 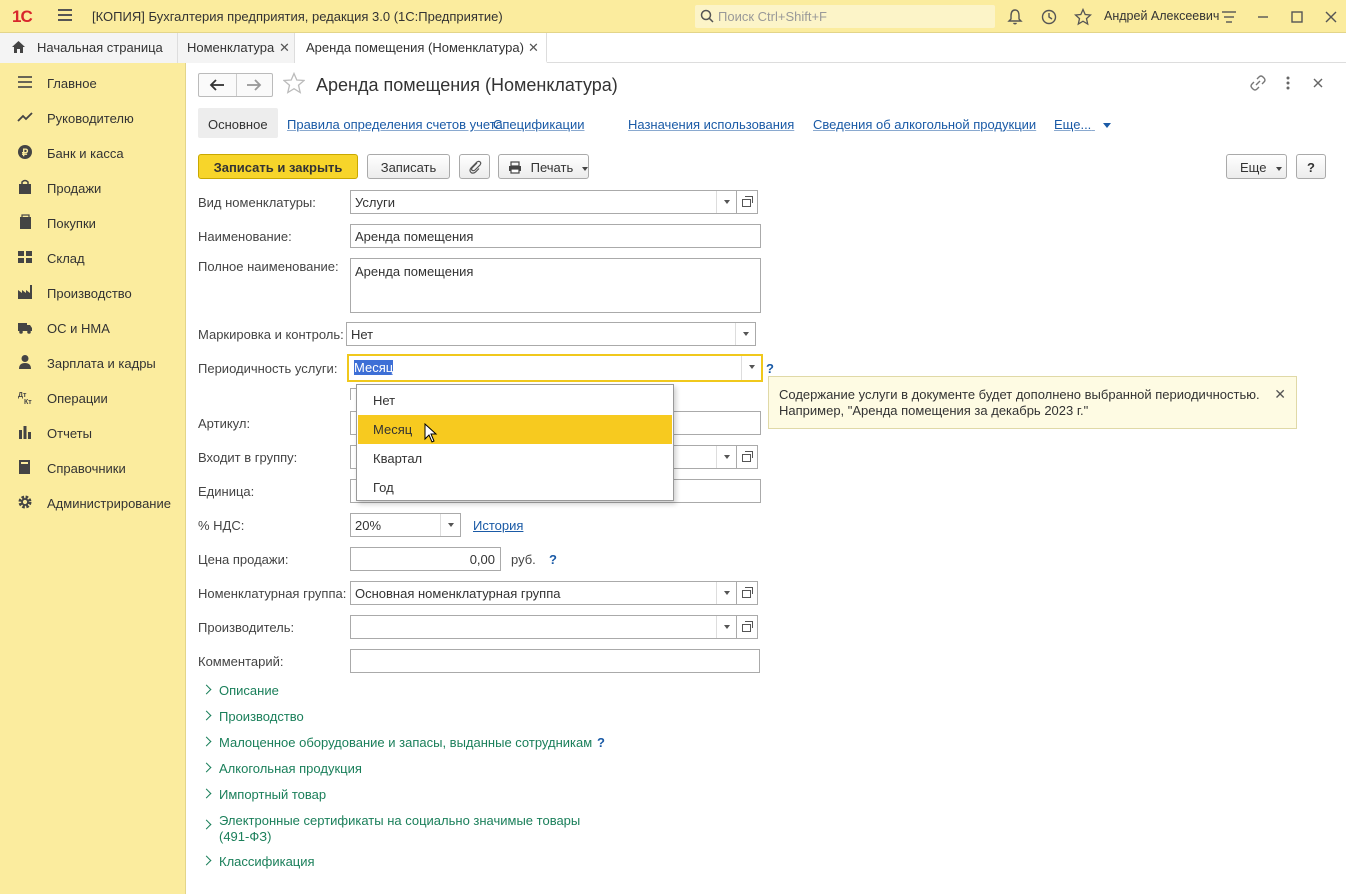 I want to click on history-icon, so click(x=1049, y=17).